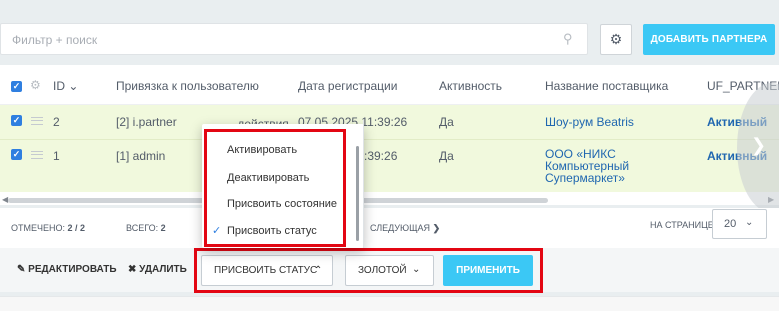 Image resolution: width=779 pixels, height=311 pixels. What do you see at coordinates (140, 156) in the screenshot?
I see `row-user: [1] admin` at bounding box center [140, 156].